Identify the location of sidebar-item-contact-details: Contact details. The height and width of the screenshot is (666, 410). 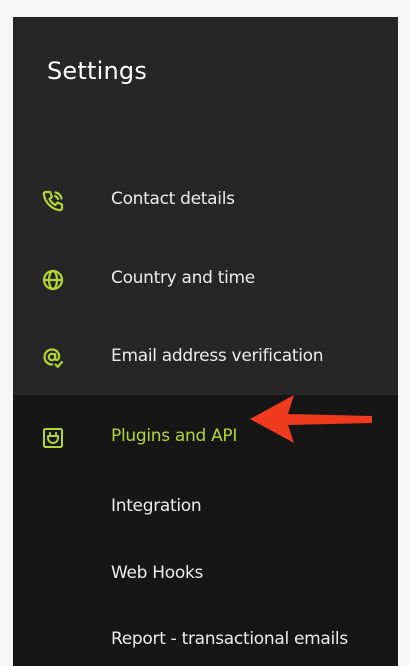
(205, 201).